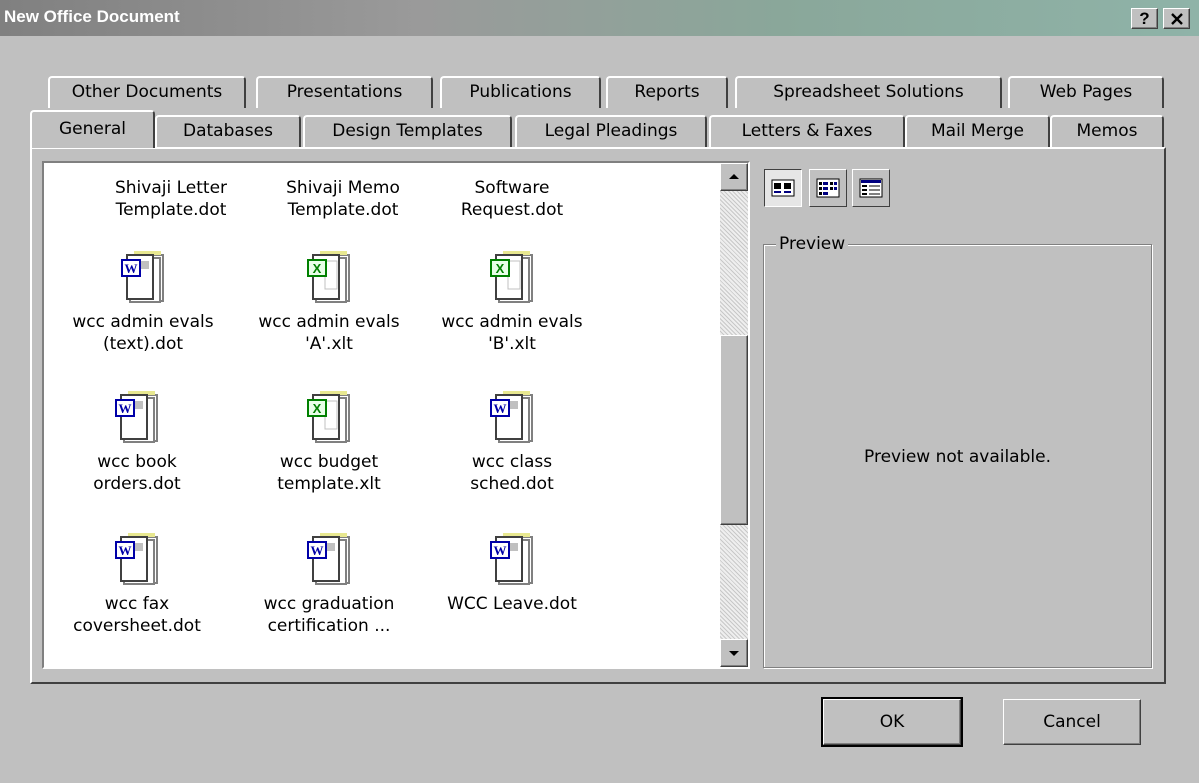 The height and width of the screenshot is (783, 1199). Describe the element at coordinates (137, 462) in the screenshot. I see `template-label: wcc book` at that location.